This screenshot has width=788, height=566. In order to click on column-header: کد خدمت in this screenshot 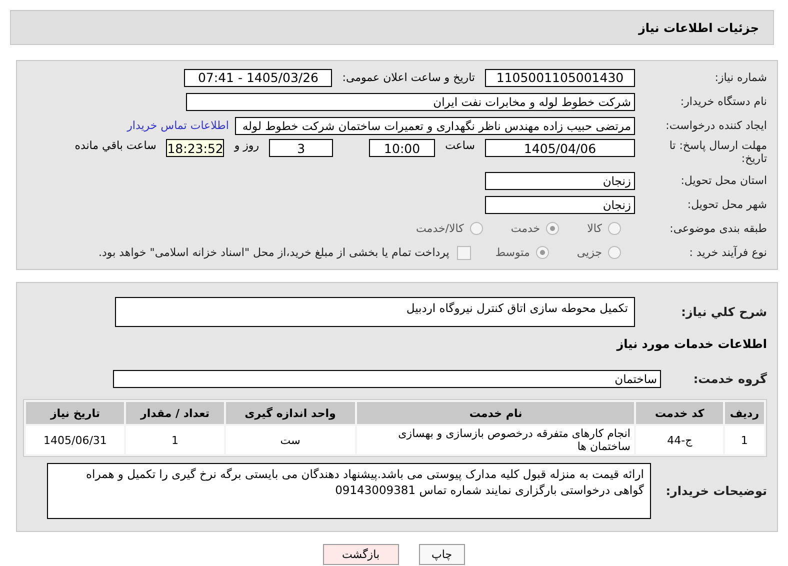, I will do `click(679, 413)`.